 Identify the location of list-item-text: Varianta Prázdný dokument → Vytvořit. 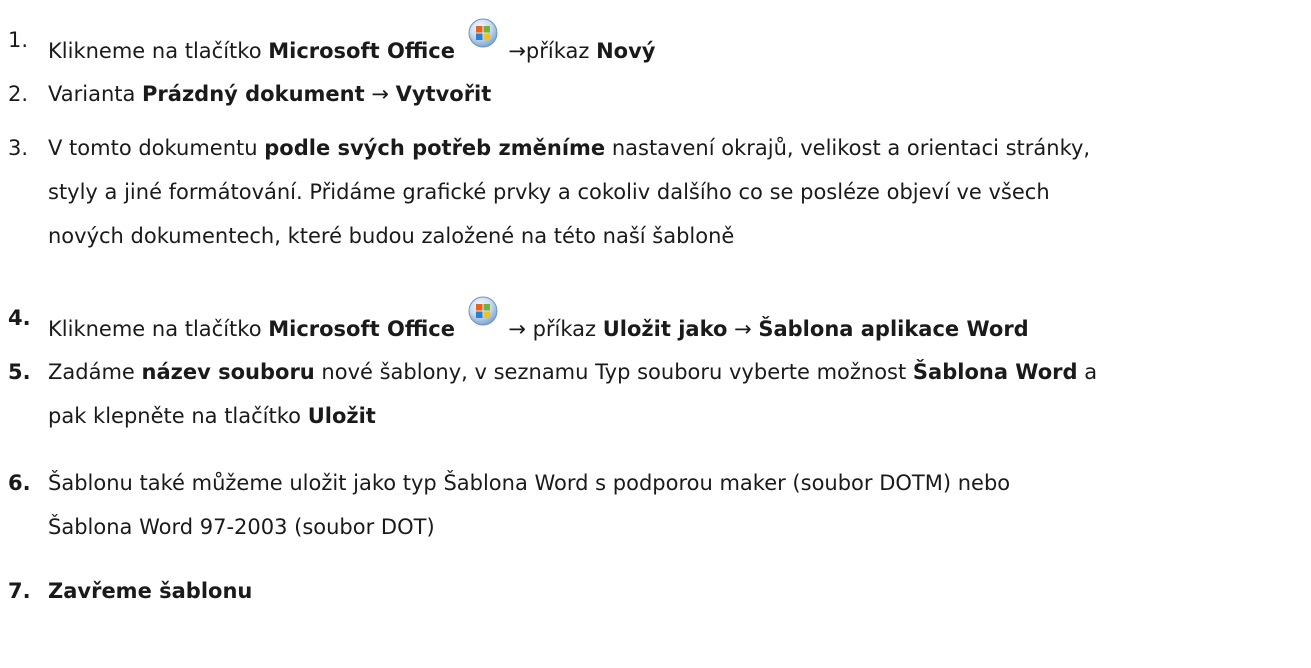
(269, 94).